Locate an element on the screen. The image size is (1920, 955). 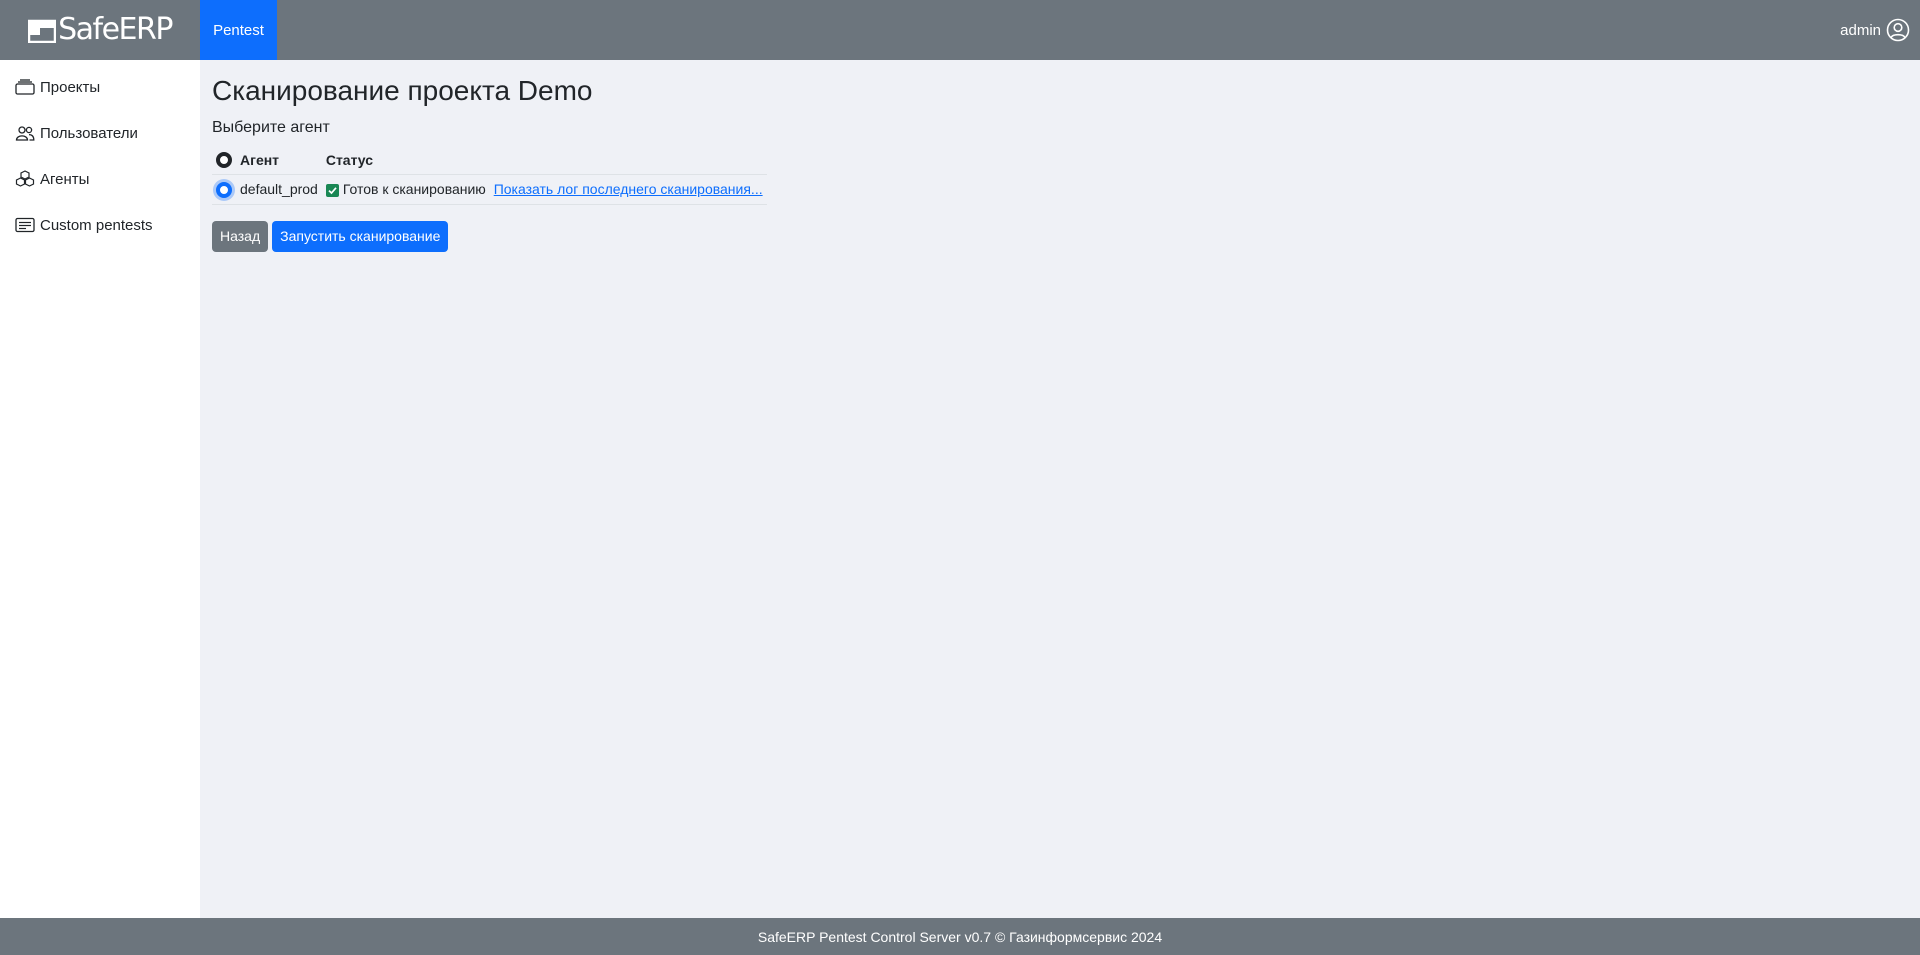
agent-status: Готов к сканированию is located at coordinates (414, 189).